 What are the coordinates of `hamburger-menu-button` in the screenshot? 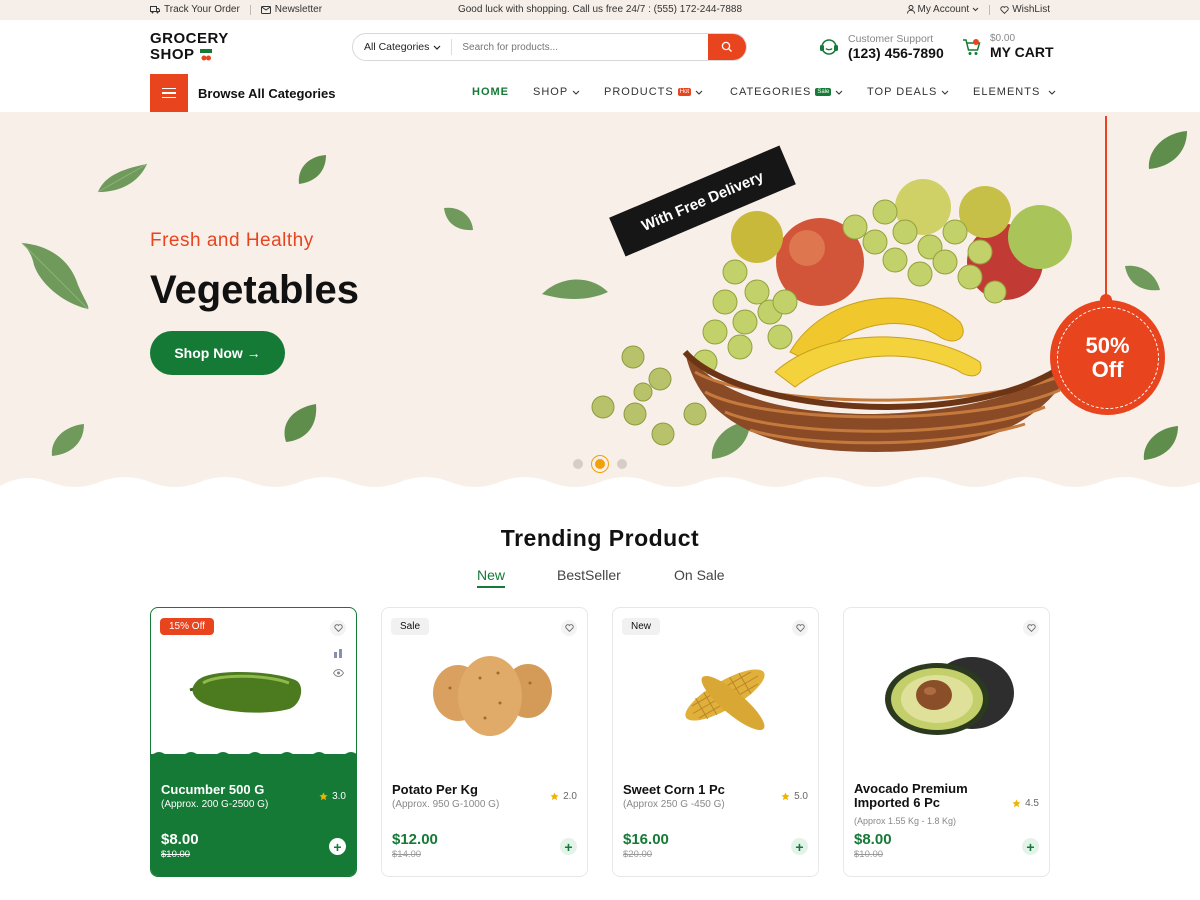 It's located at (169, 93).